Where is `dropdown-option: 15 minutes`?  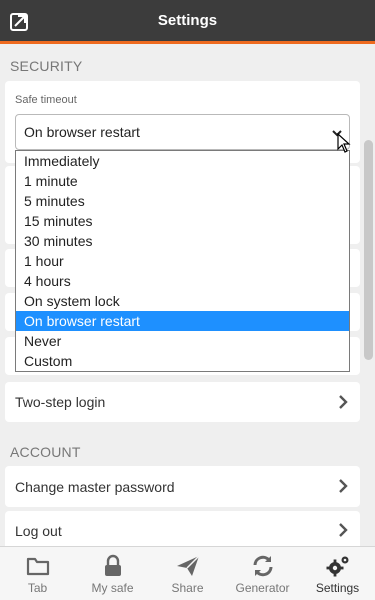
dropdown-option: 15 minutes is located at coordinates (182, 221).